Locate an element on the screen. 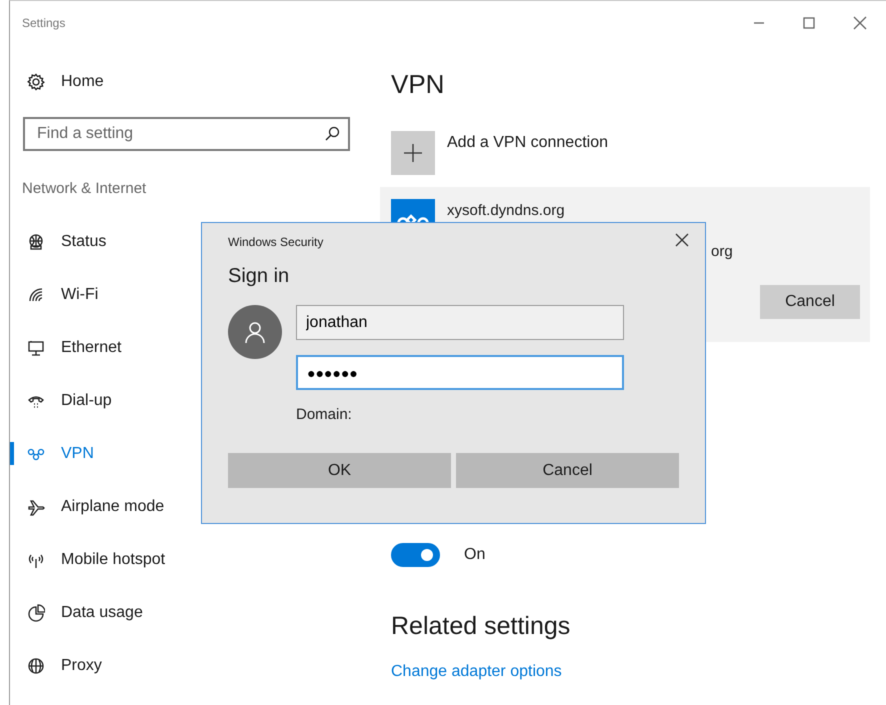  nav-item: Proxy is located at coordinates (195, 665).